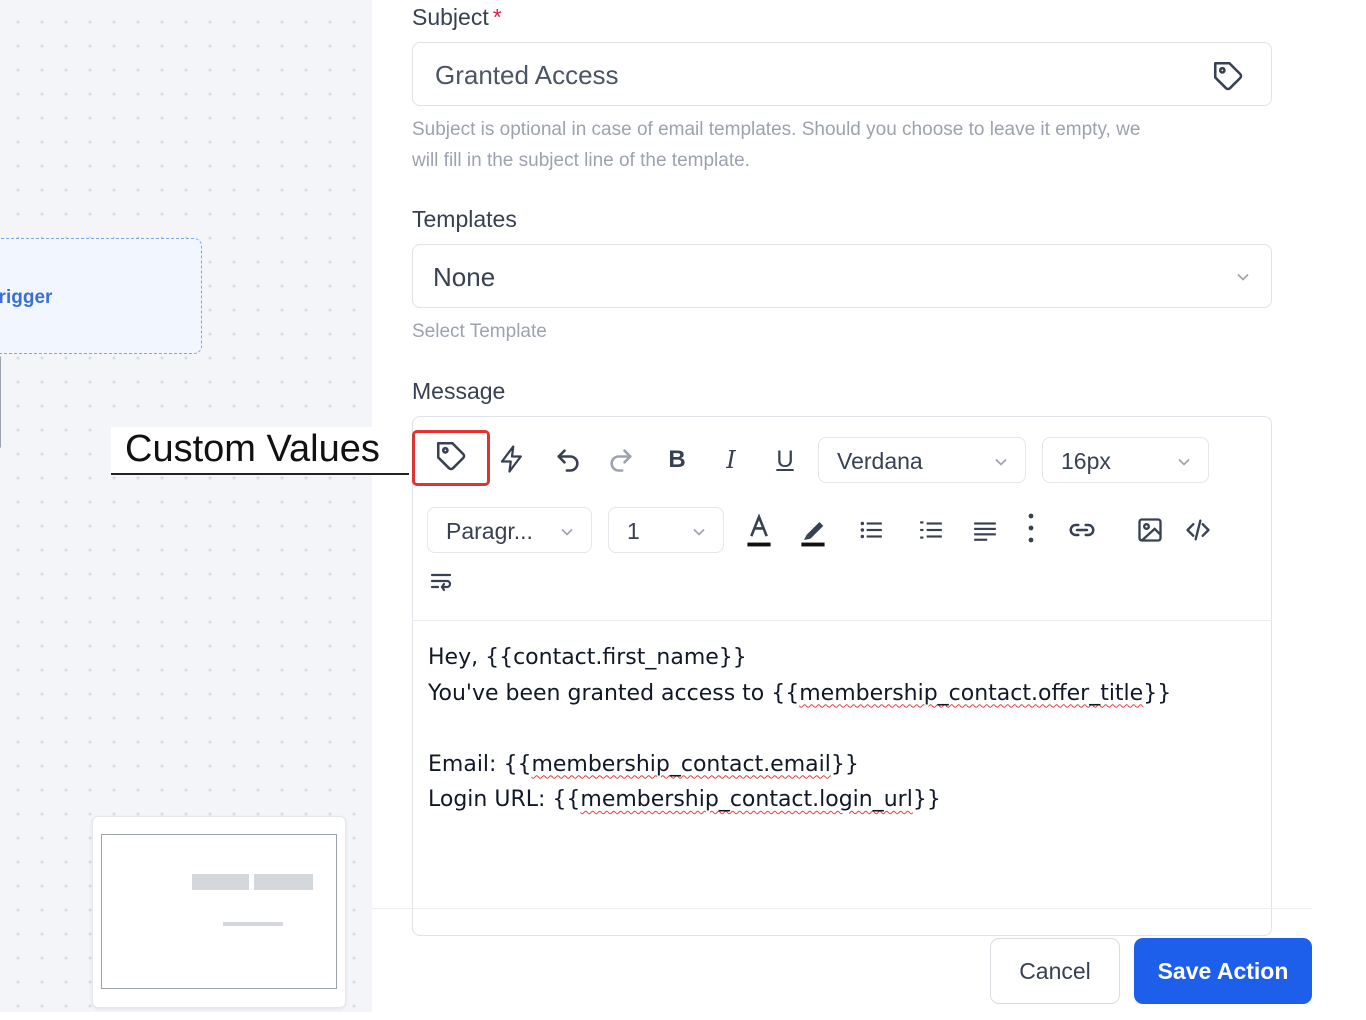 The width and height of the screenshot is (1366, 1020). What do you see at coordinates (759, 531) in the screenshot?
I see `text-color-icon` at bounding box center [759, 531].